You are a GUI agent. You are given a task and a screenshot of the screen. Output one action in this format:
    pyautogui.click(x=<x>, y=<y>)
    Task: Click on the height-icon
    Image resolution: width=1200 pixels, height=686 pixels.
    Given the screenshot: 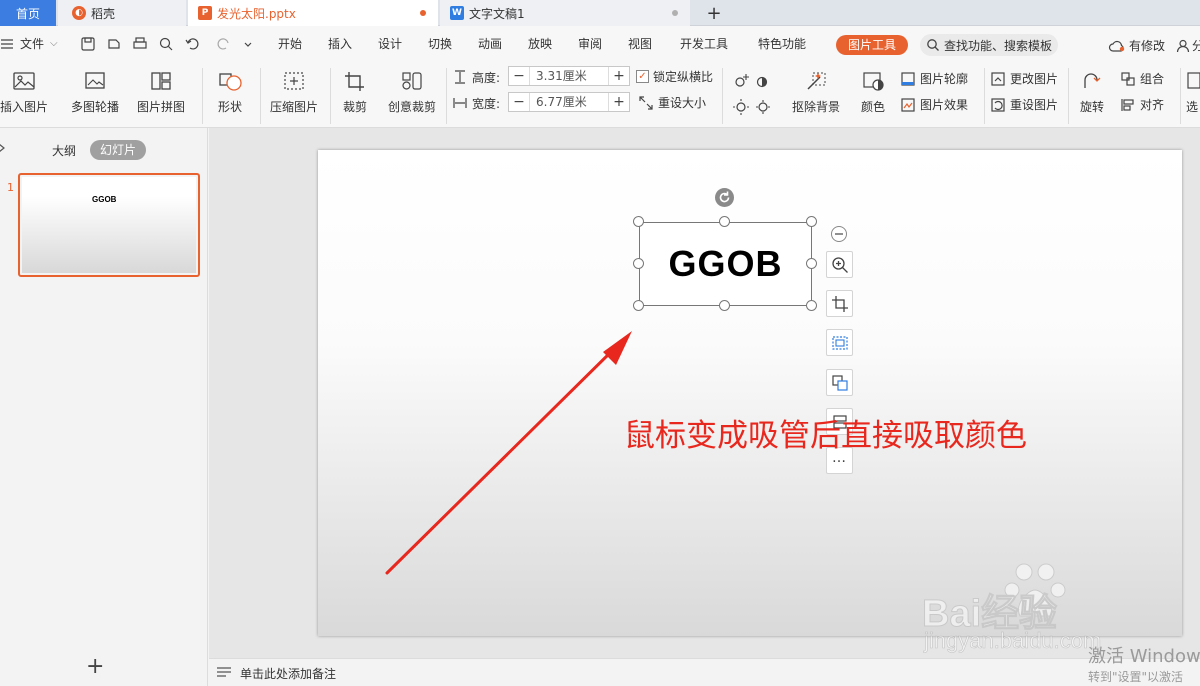 What is the action you would take?
    pyautogui.click(x=460, y=77)
    